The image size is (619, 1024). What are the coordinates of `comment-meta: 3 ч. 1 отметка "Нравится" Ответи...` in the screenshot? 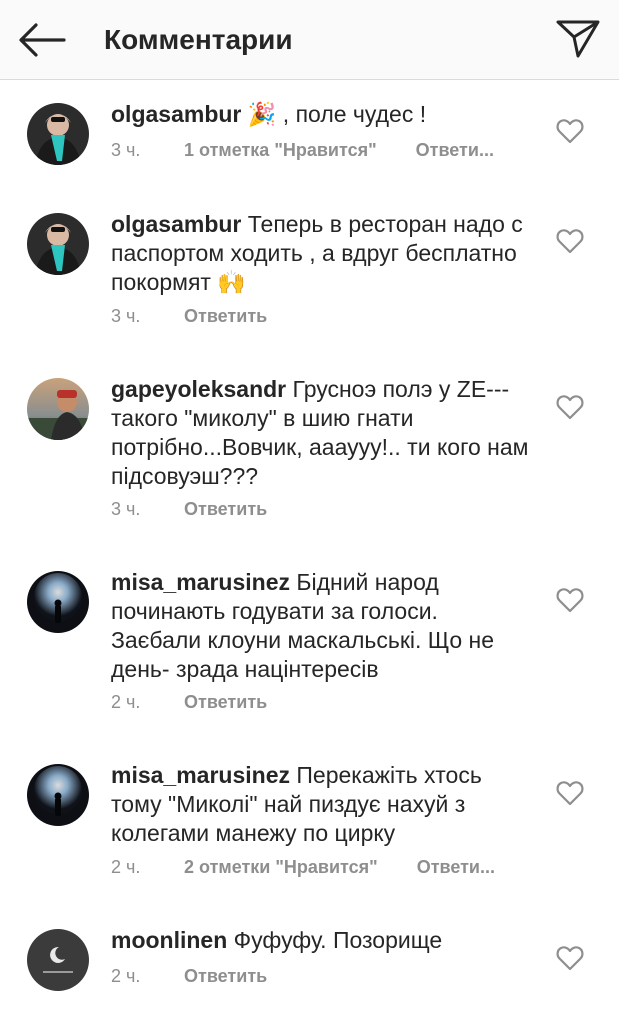 It's located at (302, 153).